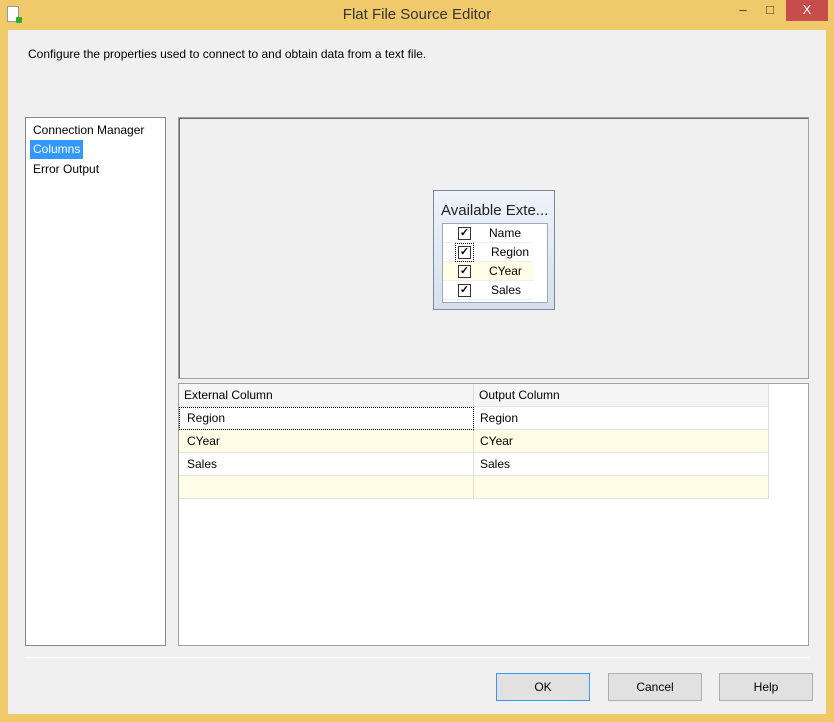 The image size is (834, 722). I want to click on cell-external: Sales, so click(326, 464).